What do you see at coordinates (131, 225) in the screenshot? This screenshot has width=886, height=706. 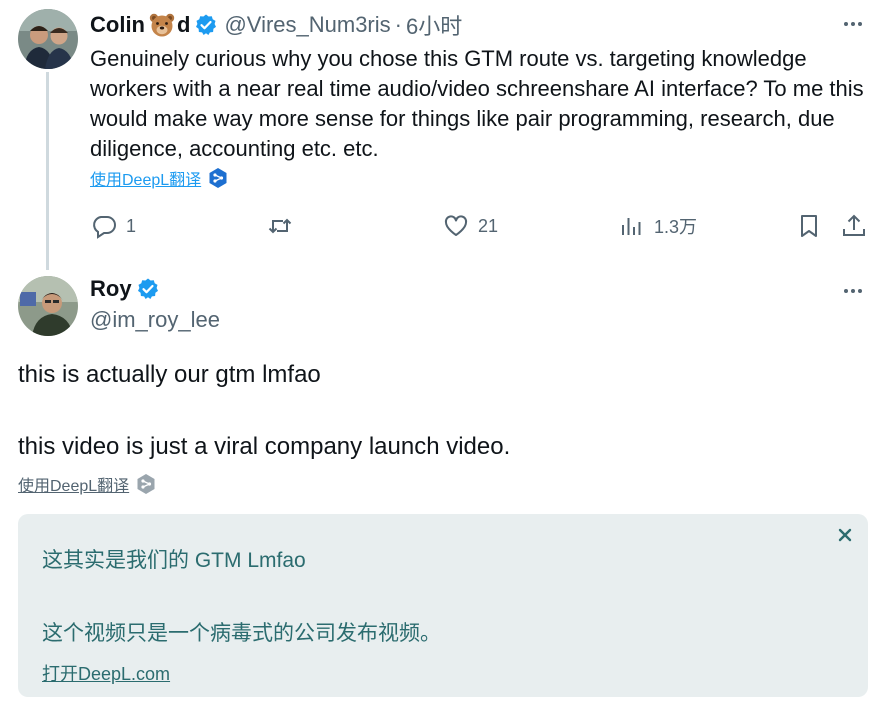 I see `reply-count: 1` at bounding box center [131, 225].